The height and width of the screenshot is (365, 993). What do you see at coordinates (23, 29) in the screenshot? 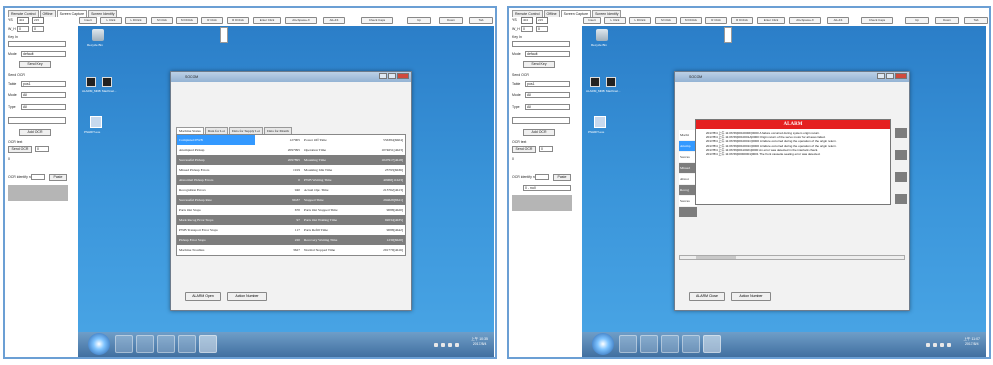
I see `w-input: 0` at bounding box center [23, 29].